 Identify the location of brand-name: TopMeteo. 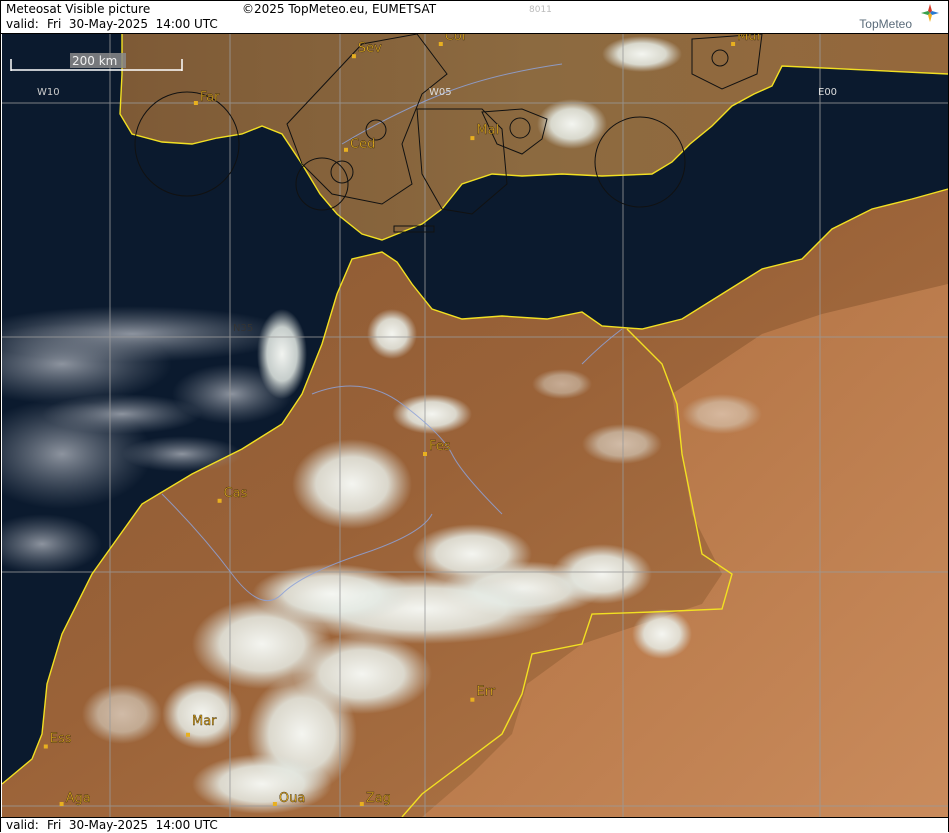
(885, 24).